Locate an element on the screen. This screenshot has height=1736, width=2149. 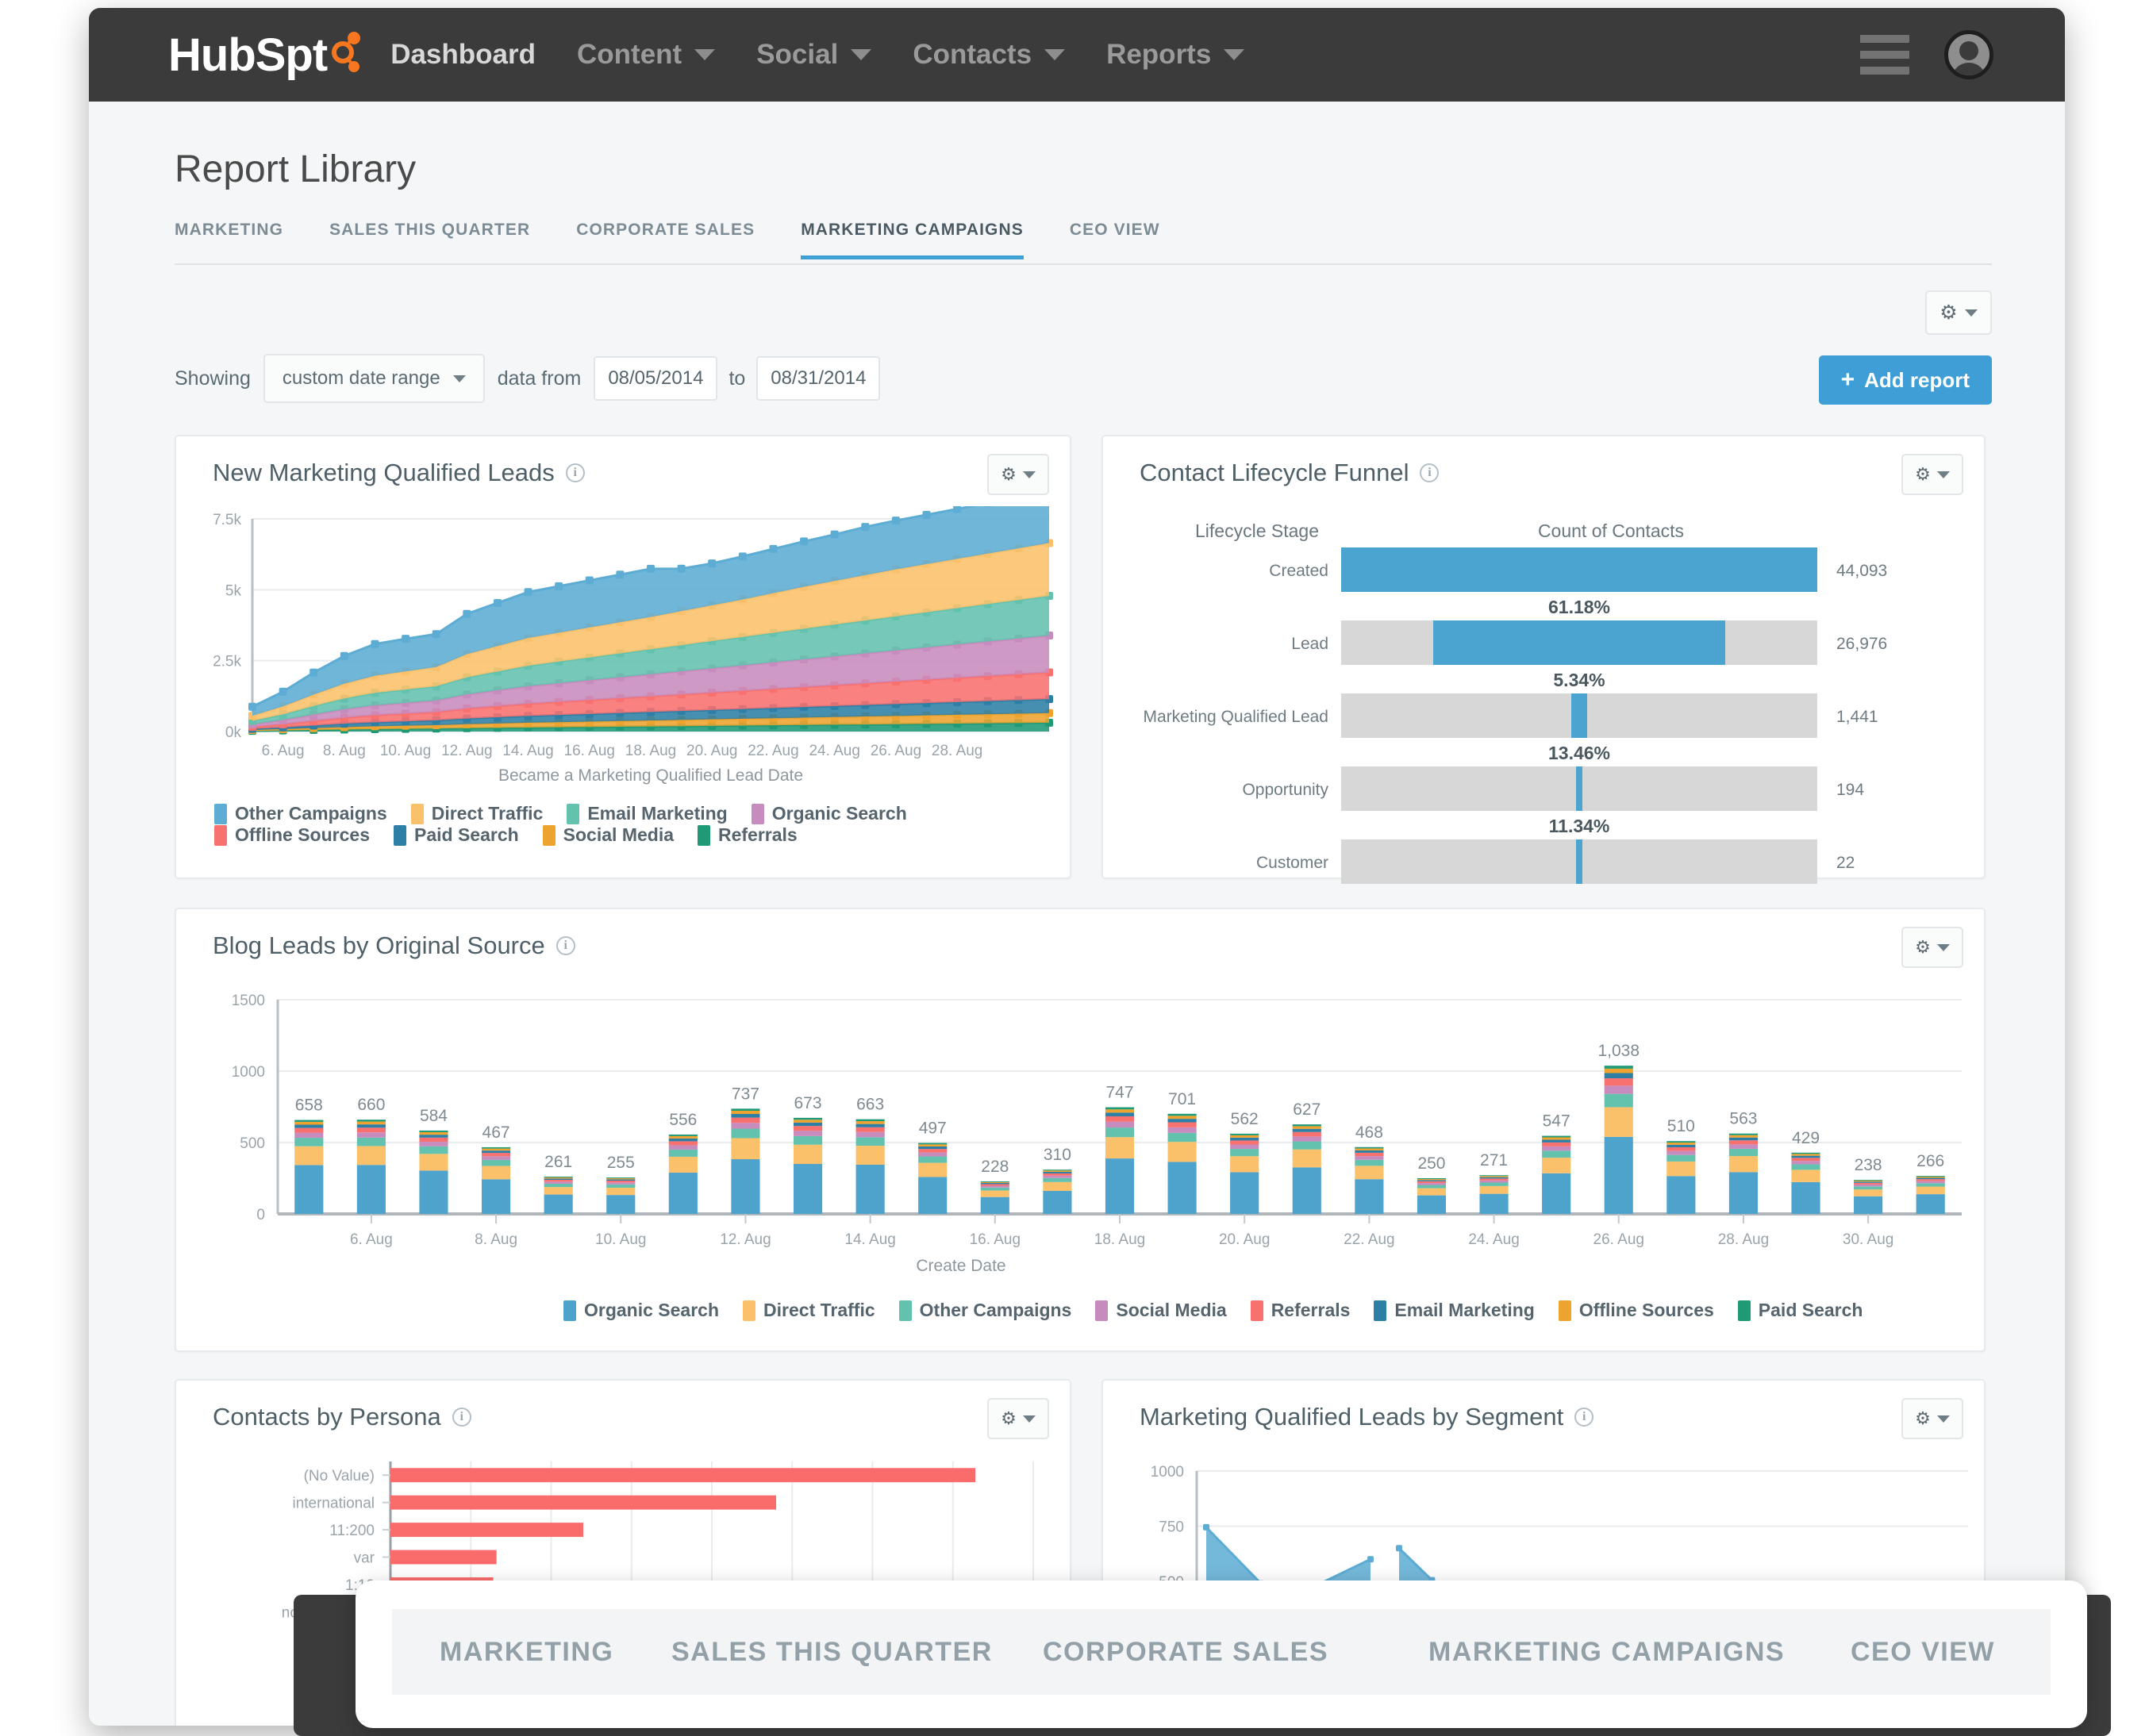
funnel-stage-label: Created is located at coordinates (1298, 571).